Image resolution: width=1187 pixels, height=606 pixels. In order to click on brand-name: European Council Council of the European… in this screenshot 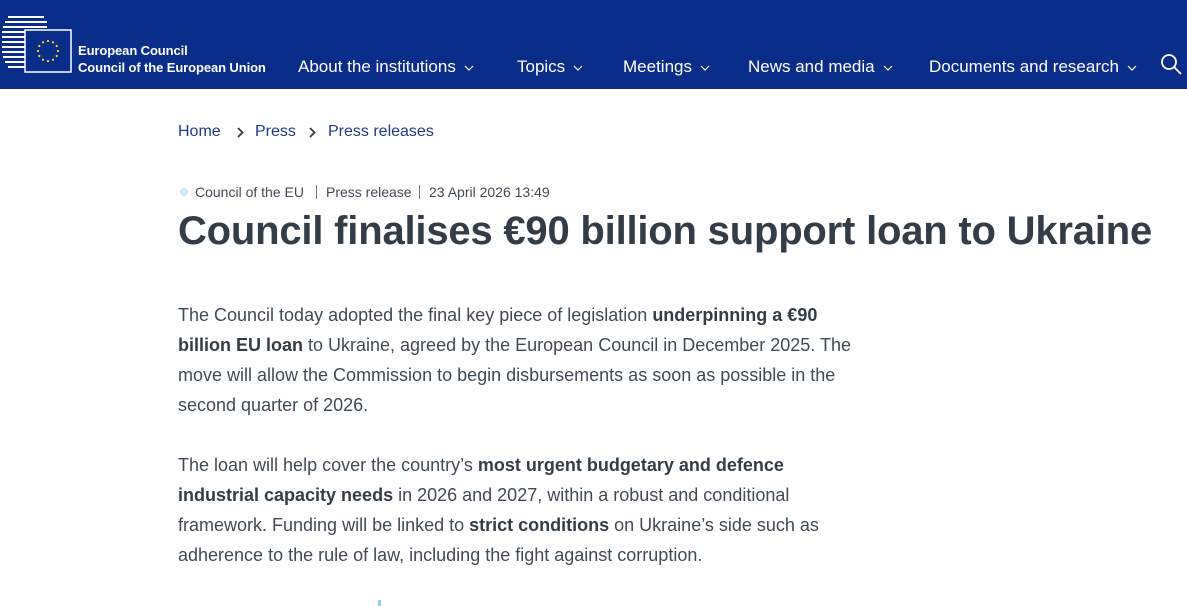, I will do `click(172, 59)`.